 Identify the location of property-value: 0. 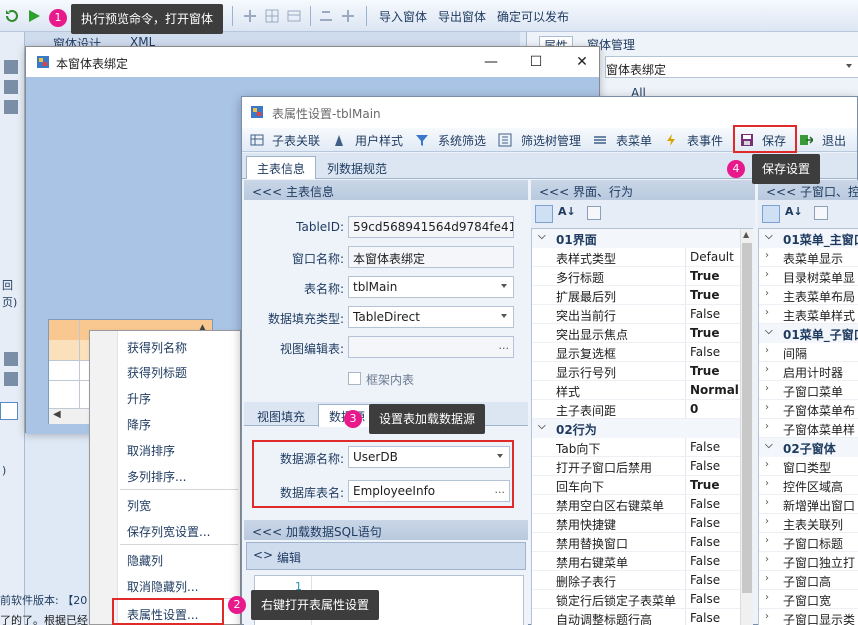
(694, 409).